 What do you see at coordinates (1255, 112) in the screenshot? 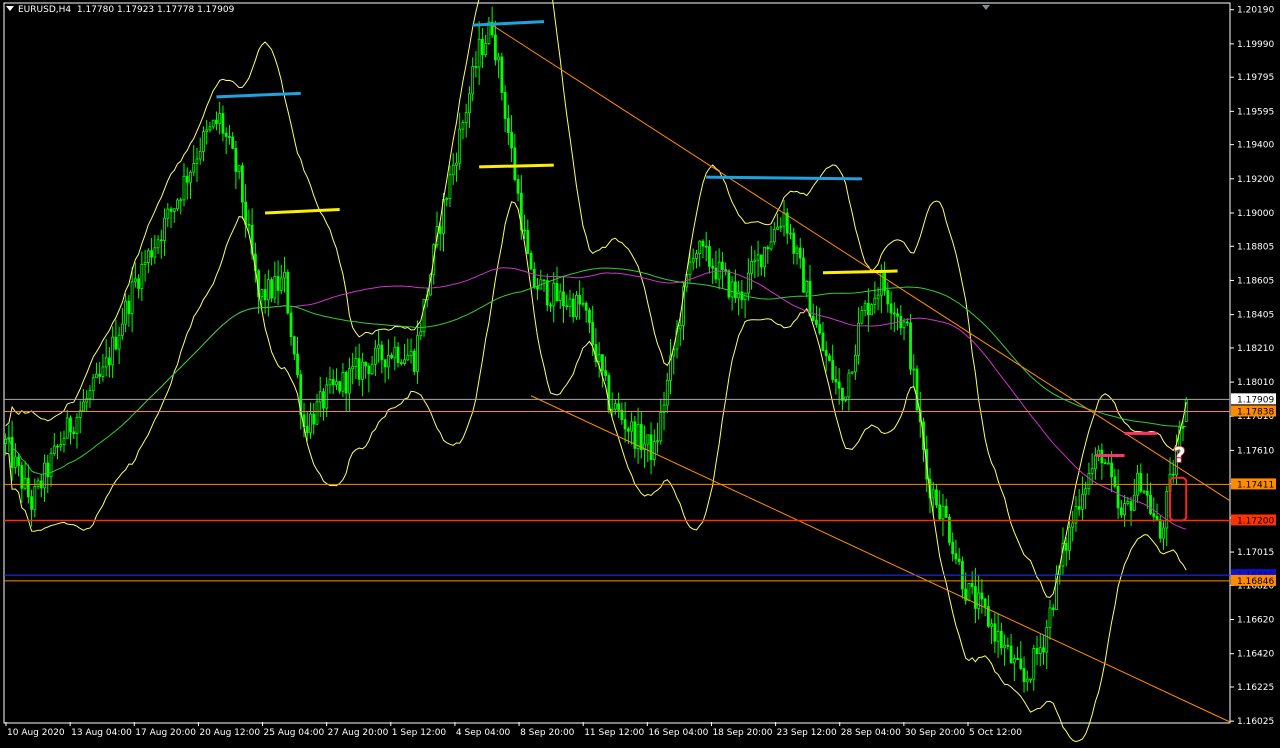
I see `price-tick-label: 1.19595` at bounding box center [1255, 112].